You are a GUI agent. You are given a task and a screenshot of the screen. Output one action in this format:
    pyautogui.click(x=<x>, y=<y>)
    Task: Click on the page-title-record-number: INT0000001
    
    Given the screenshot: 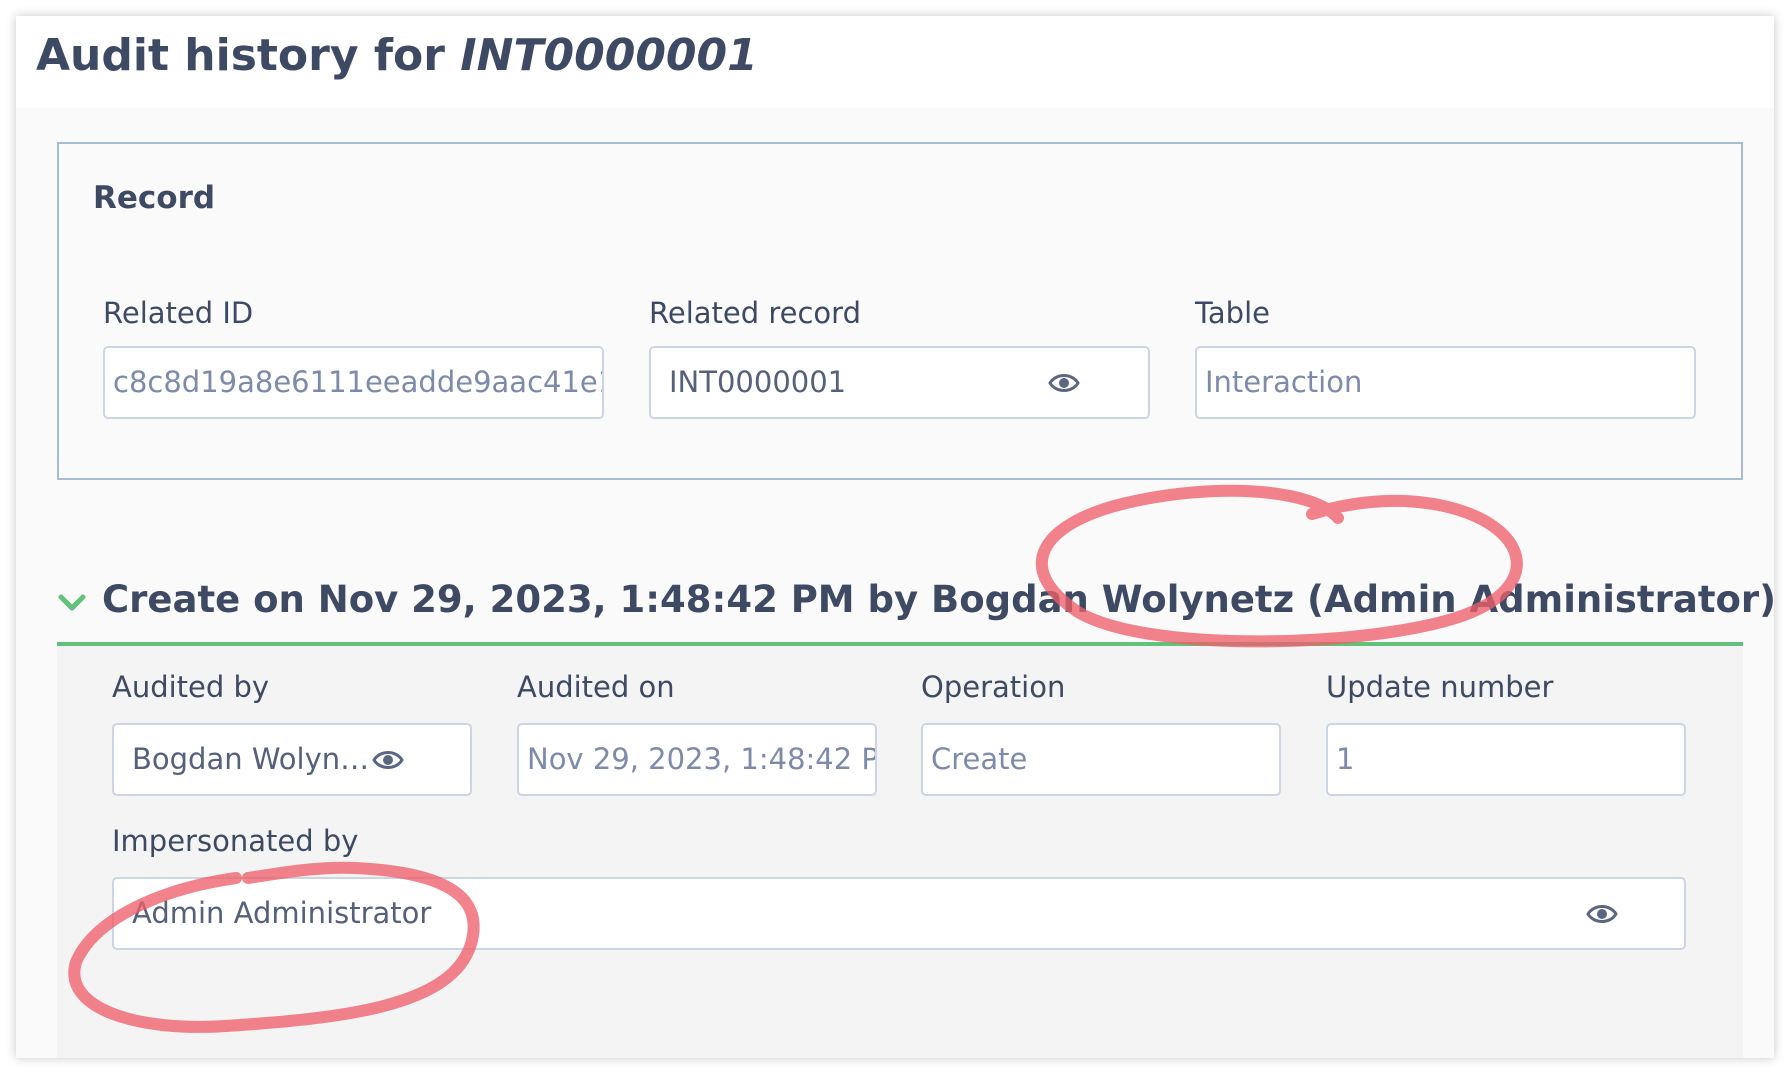 What is the action you would take?
    pyautogui.click(x=609, y=55)
    